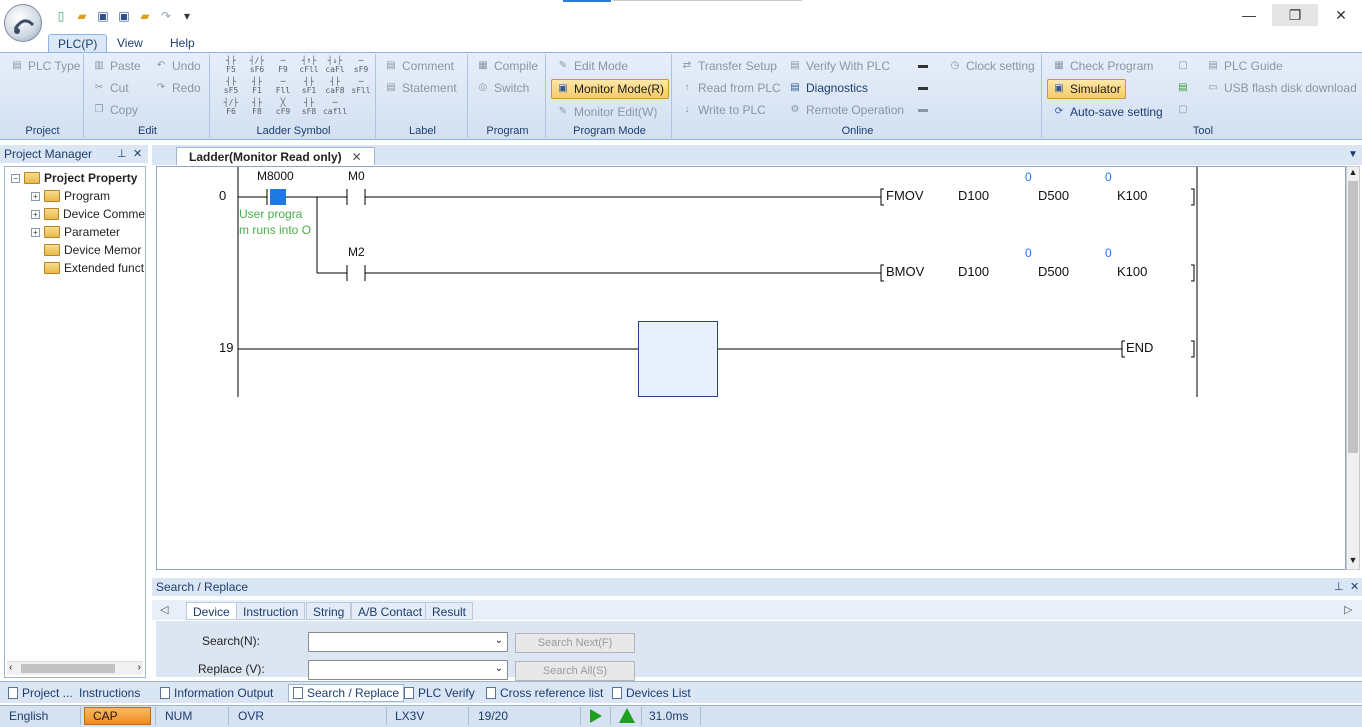 This screenshot has height=727, width=1362. What do you see at coordinates (361, 66) in the screenshot?
I see `ladder-symbol-button: ─ sF9` at bounding box center [361, 66].